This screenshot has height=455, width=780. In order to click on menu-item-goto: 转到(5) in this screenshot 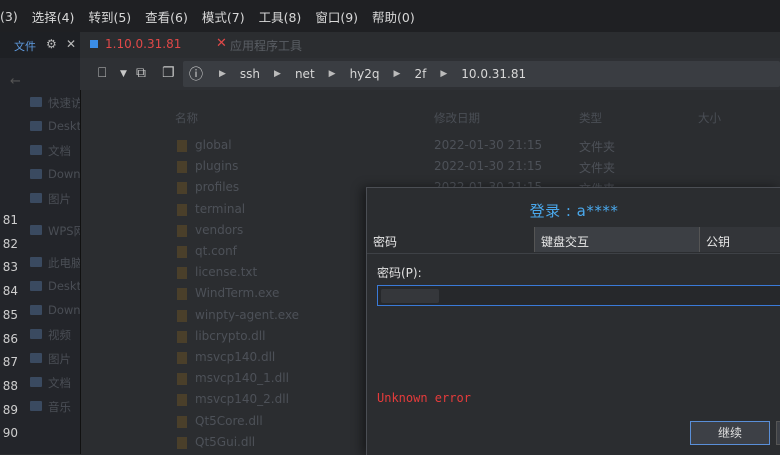, I will do `click(109, 16)`.